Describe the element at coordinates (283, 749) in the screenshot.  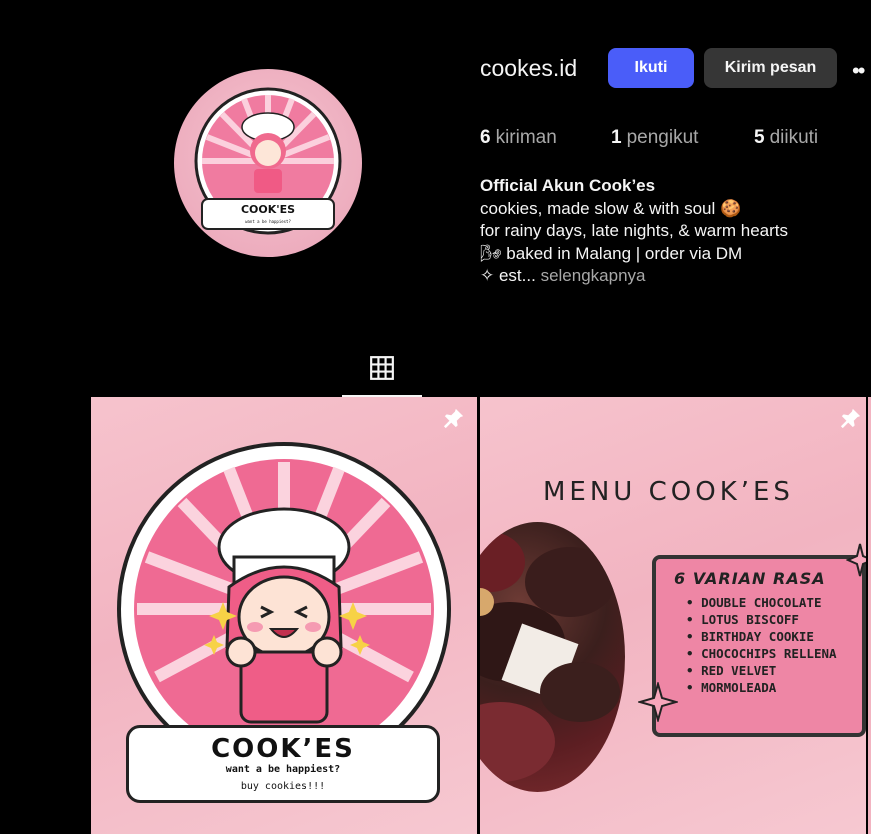
I see `post-logo-brand: COOK’ES` at that location.